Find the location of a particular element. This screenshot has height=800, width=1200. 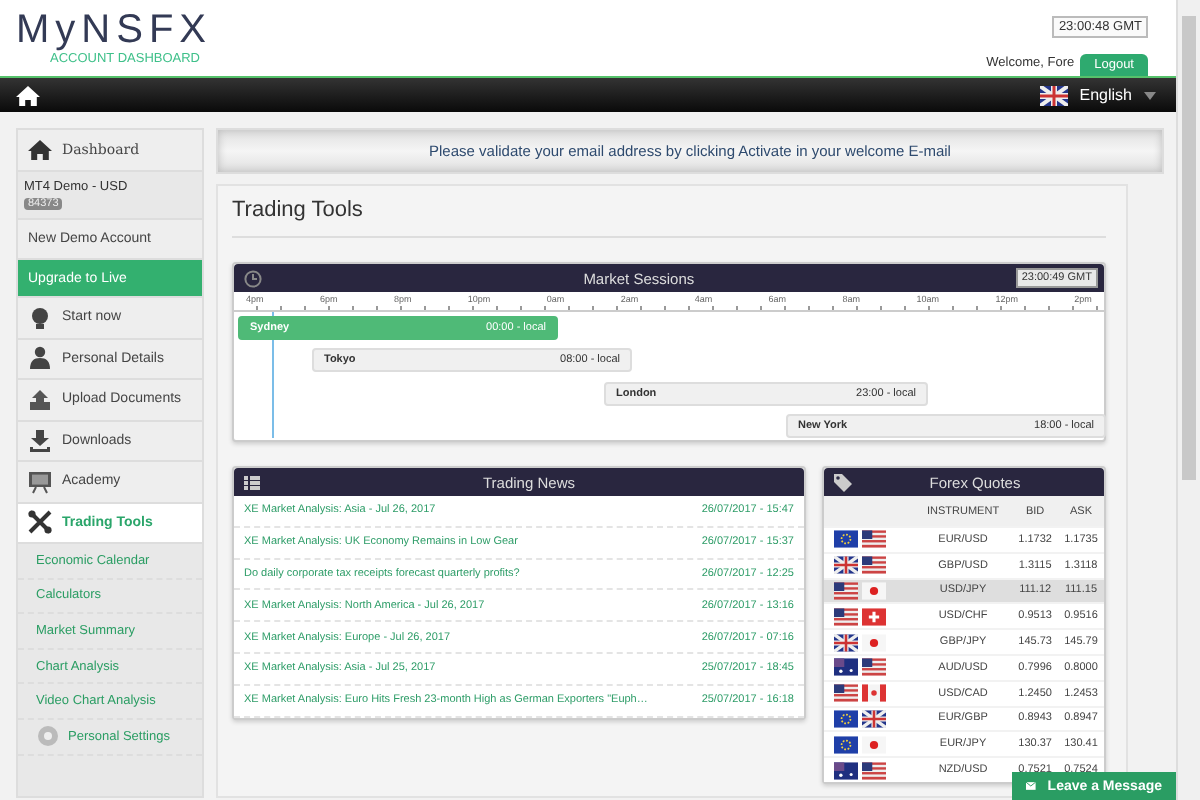

page-title: Trading Tools is located at coordinates (669, 218).